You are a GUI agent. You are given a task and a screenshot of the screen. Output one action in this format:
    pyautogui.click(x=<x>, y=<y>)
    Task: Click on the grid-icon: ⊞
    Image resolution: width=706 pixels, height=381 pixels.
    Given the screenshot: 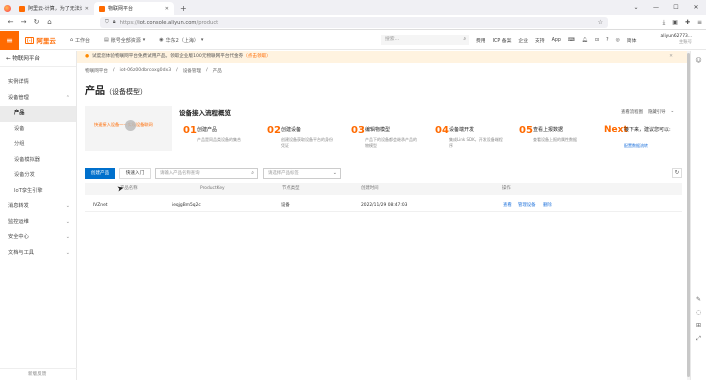 What is the action you would take?
    pyautogui.click(x=698, y=325)
    